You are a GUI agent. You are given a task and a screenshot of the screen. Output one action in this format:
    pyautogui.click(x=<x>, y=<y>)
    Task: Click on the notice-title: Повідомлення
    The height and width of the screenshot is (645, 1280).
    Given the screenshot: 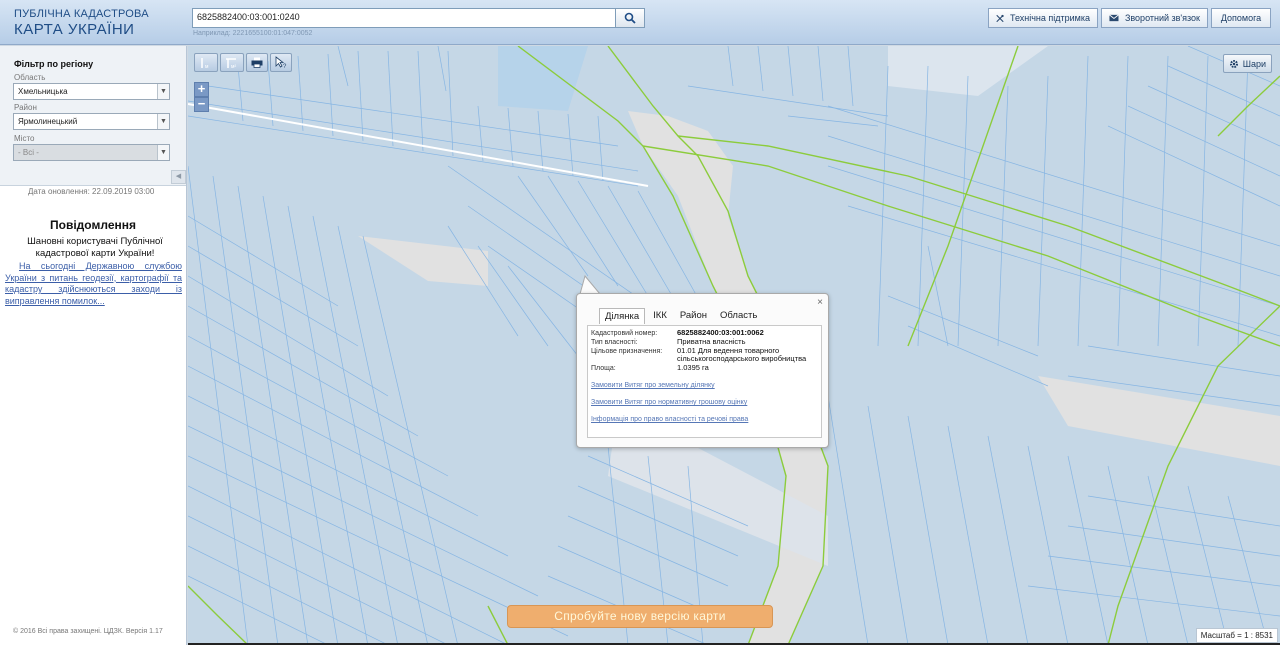 What is the action you would take?
    pyautogui.click(x=93, y=225)
    